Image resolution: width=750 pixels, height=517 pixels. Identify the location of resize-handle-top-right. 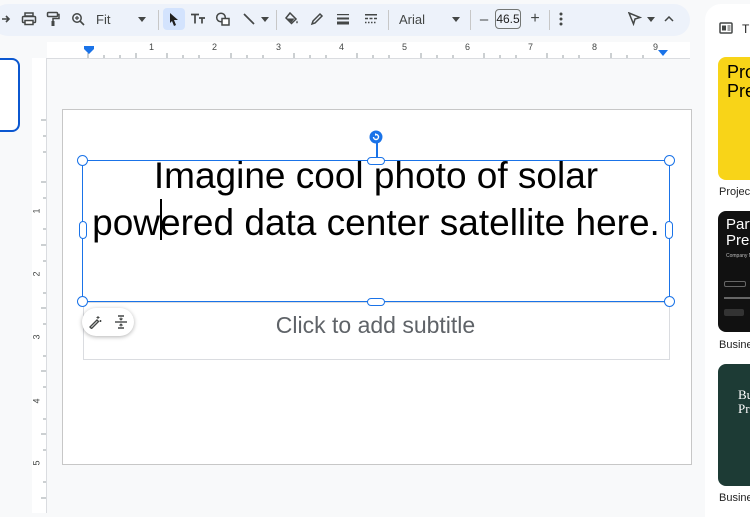
(669, 160).